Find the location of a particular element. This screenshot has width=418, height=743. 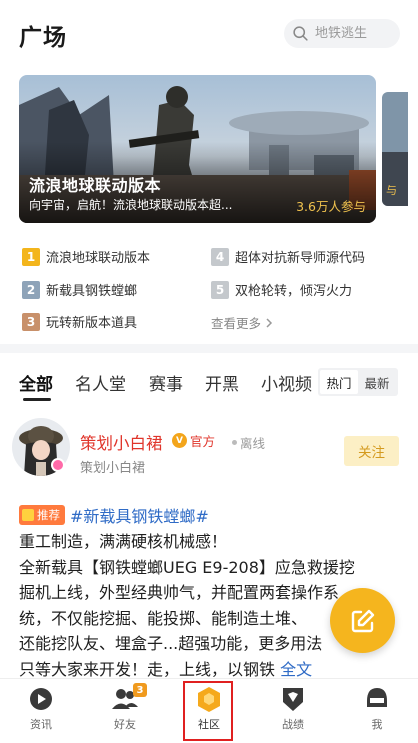

search-box is located at coordinates (342, 33).